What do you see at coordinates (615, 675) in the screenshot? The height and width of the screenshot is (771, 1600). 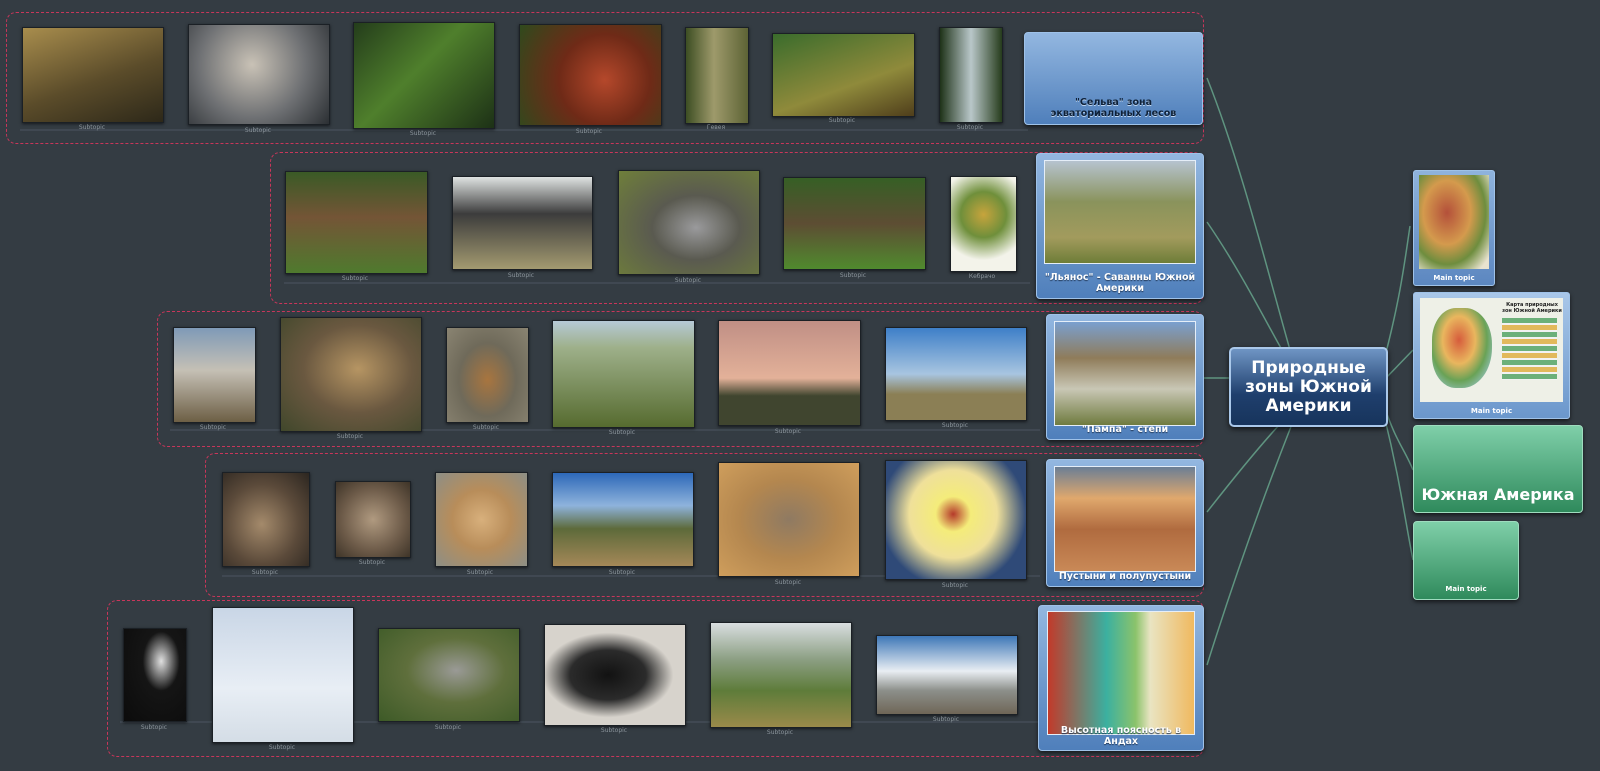 I see `spectacled-bear-photo` at bounding box center [615, 675].